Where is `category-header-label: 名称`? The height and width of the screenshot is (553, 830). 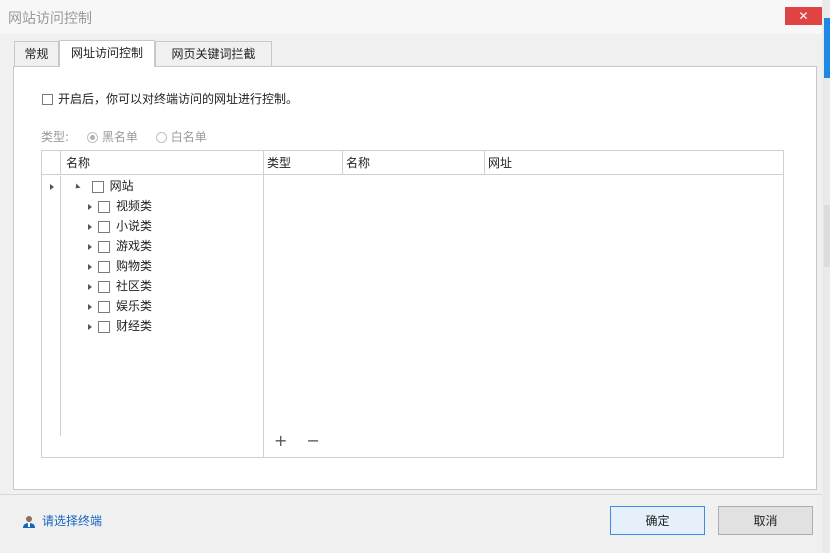
category-header-label: 名称 is located at coordinates (78, 163).